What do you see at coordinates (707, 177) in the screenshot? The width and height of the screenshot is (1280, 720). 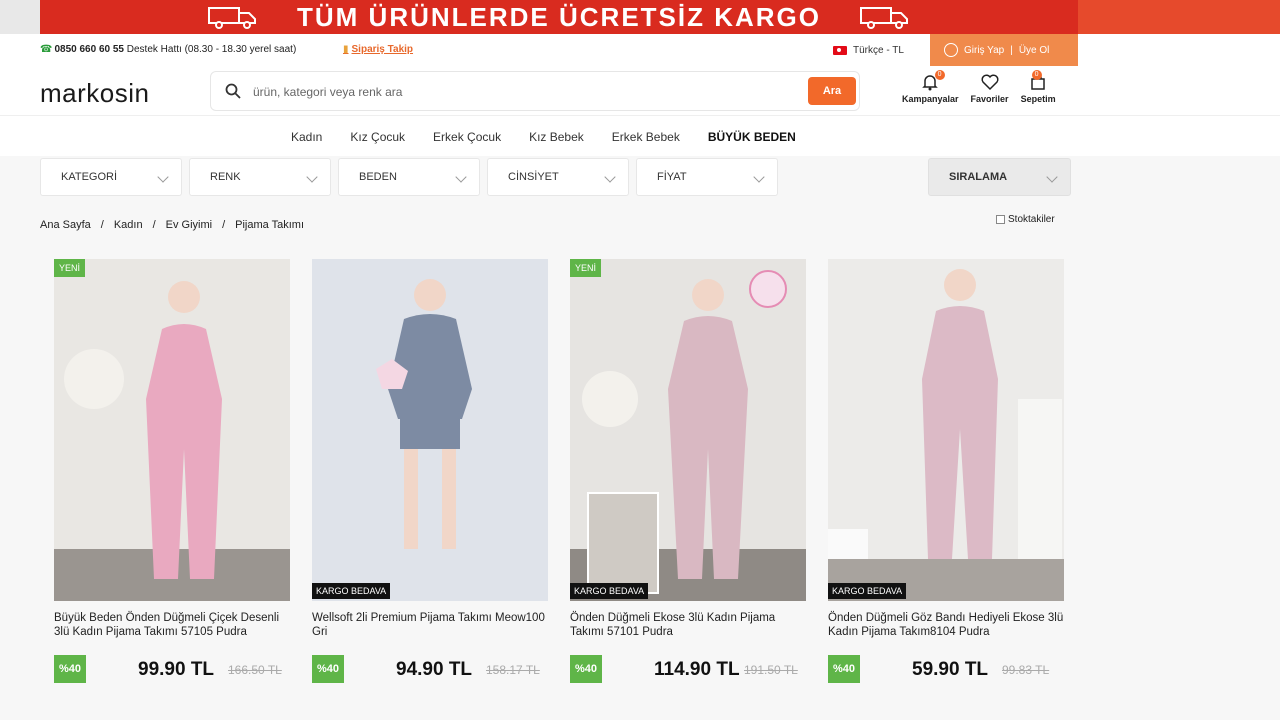 I see `price-filter: FİYAT` at bounding box center [707, 177].